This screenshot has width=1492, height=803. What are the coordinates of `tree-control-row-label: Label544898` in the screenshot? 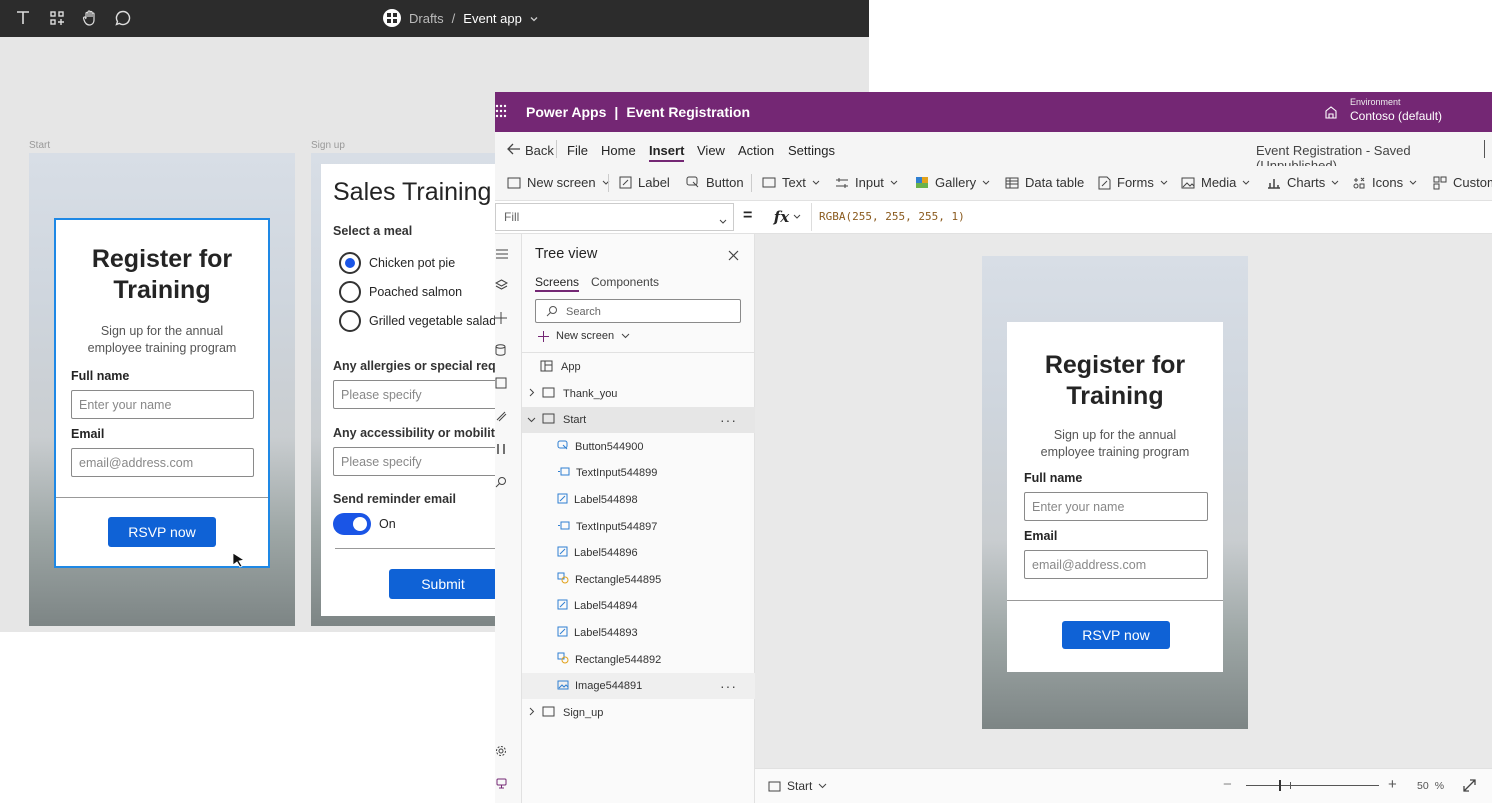 It's located at (606, 500).